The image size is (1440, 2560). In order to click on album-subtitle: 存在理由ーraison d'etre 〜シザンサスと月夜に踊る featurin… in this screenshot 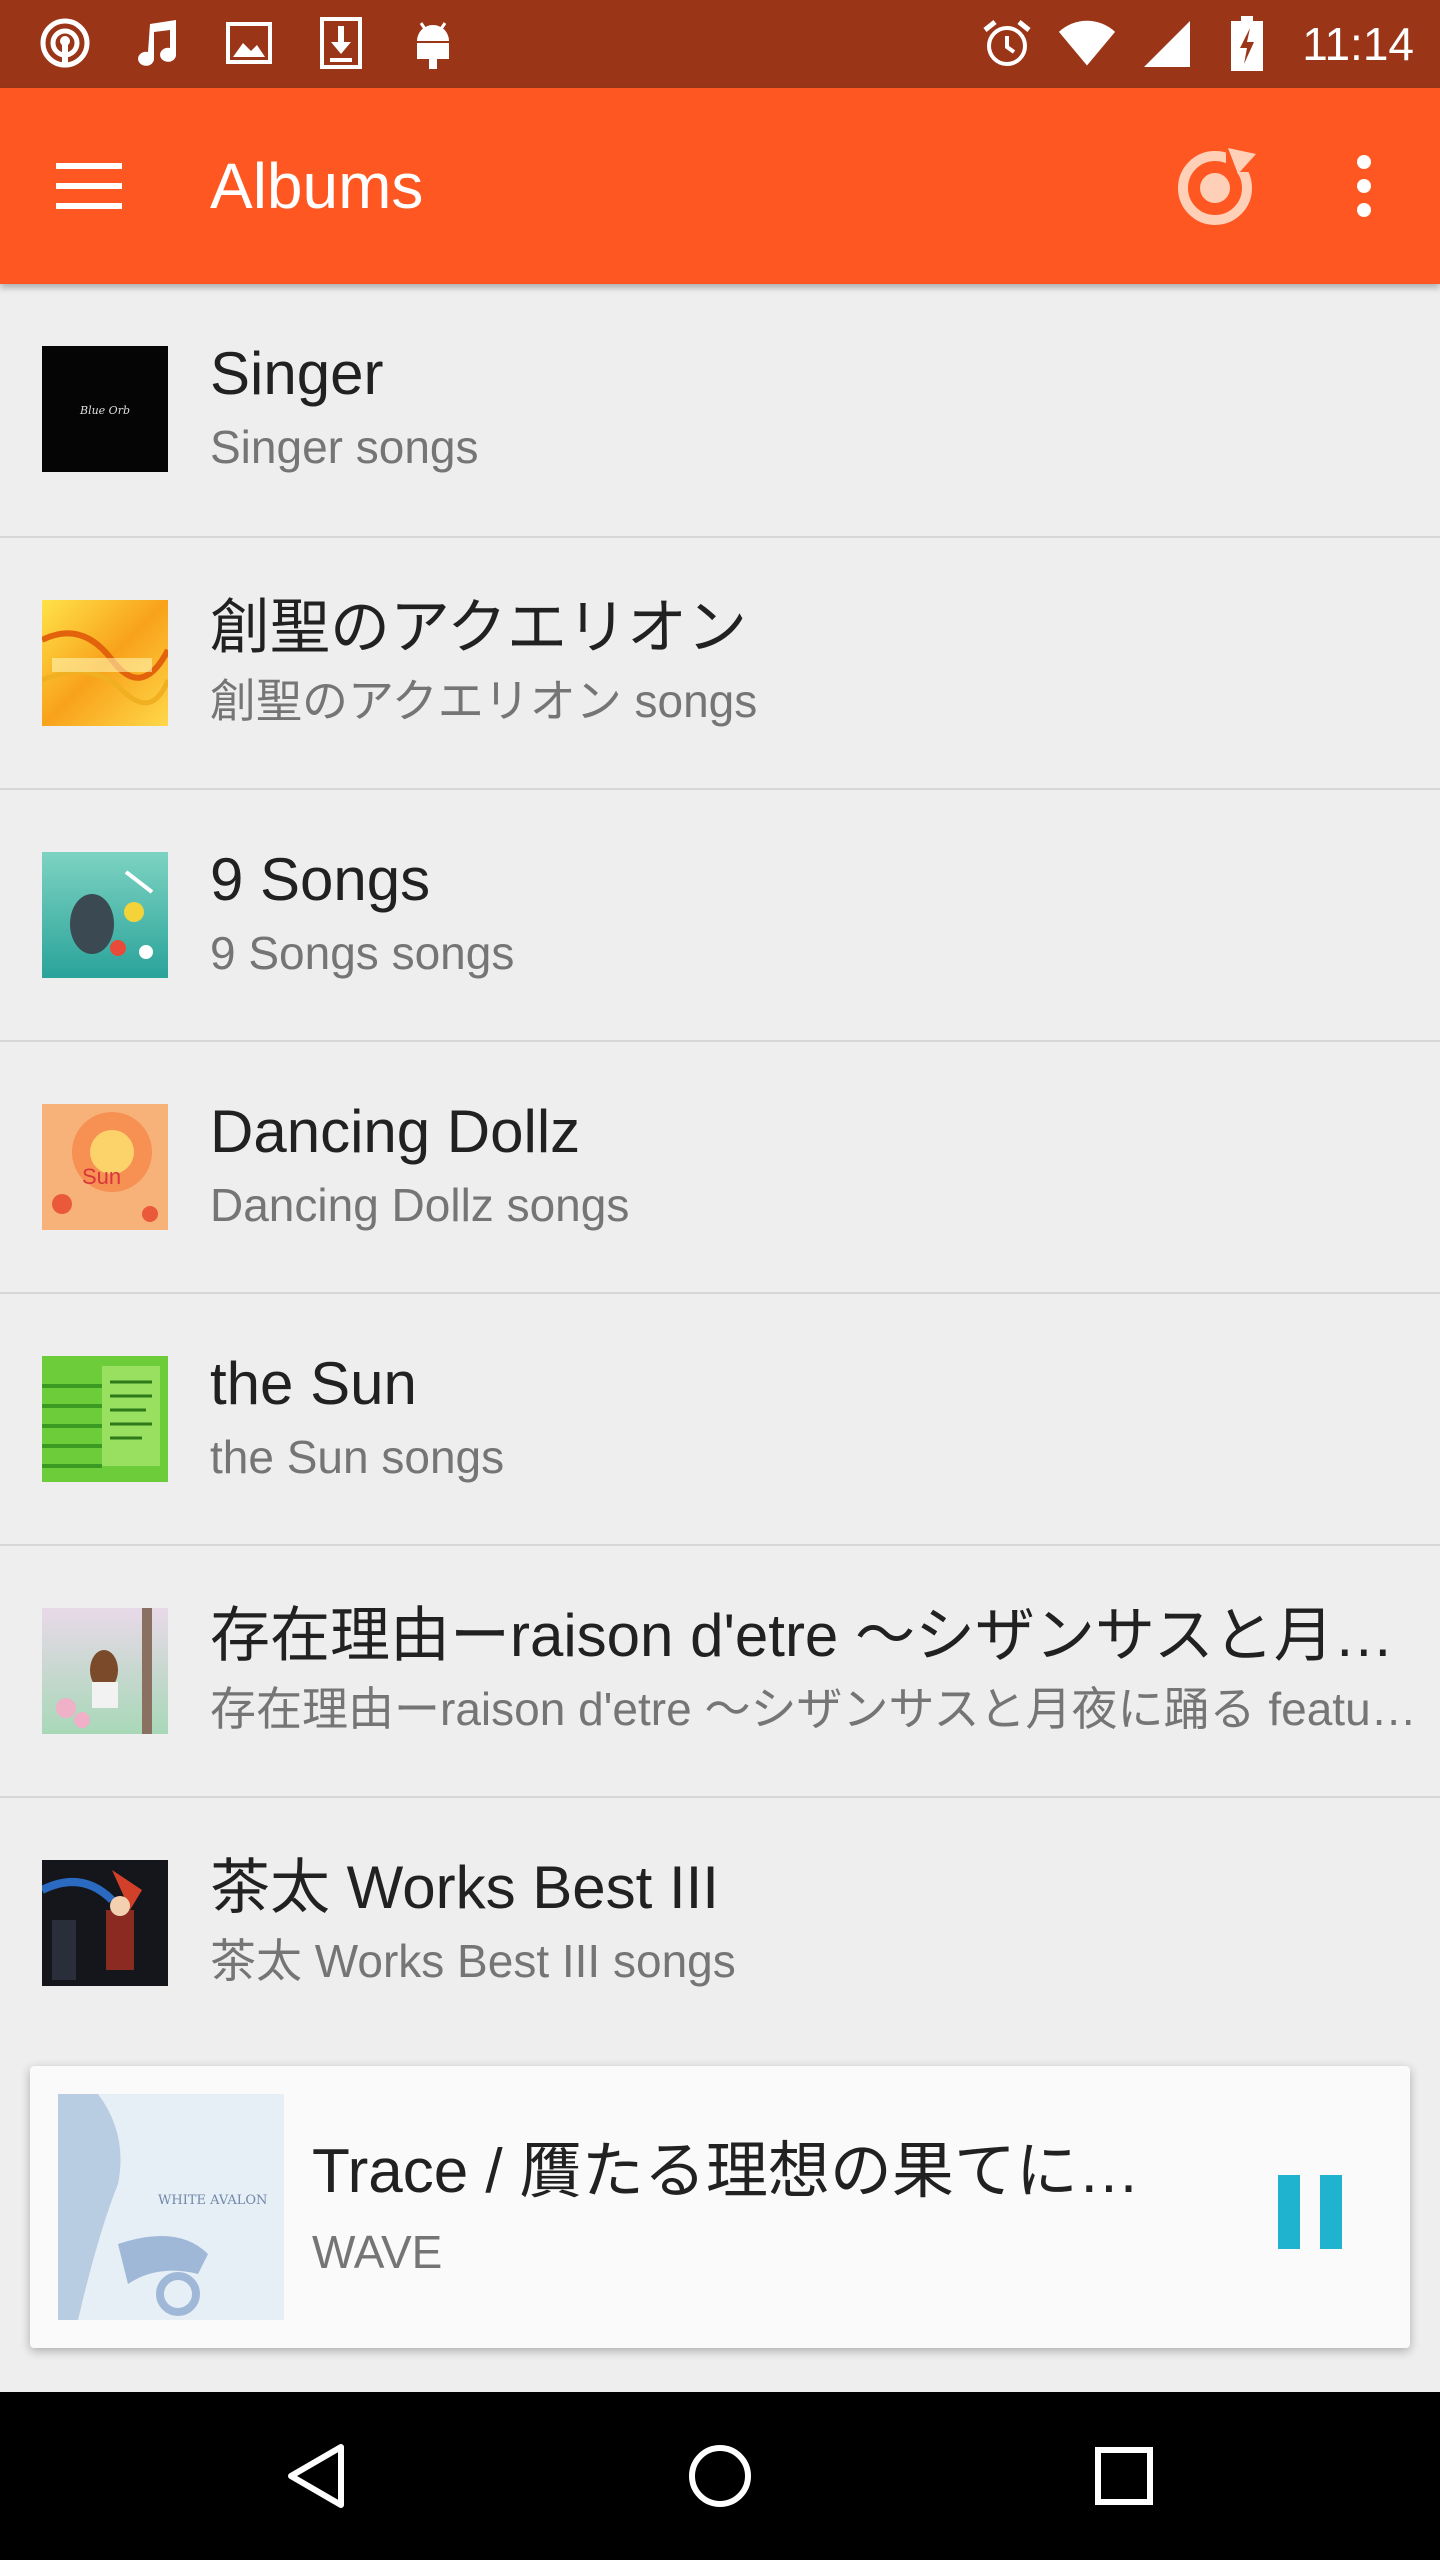, I will do `click(815, 1709)`.